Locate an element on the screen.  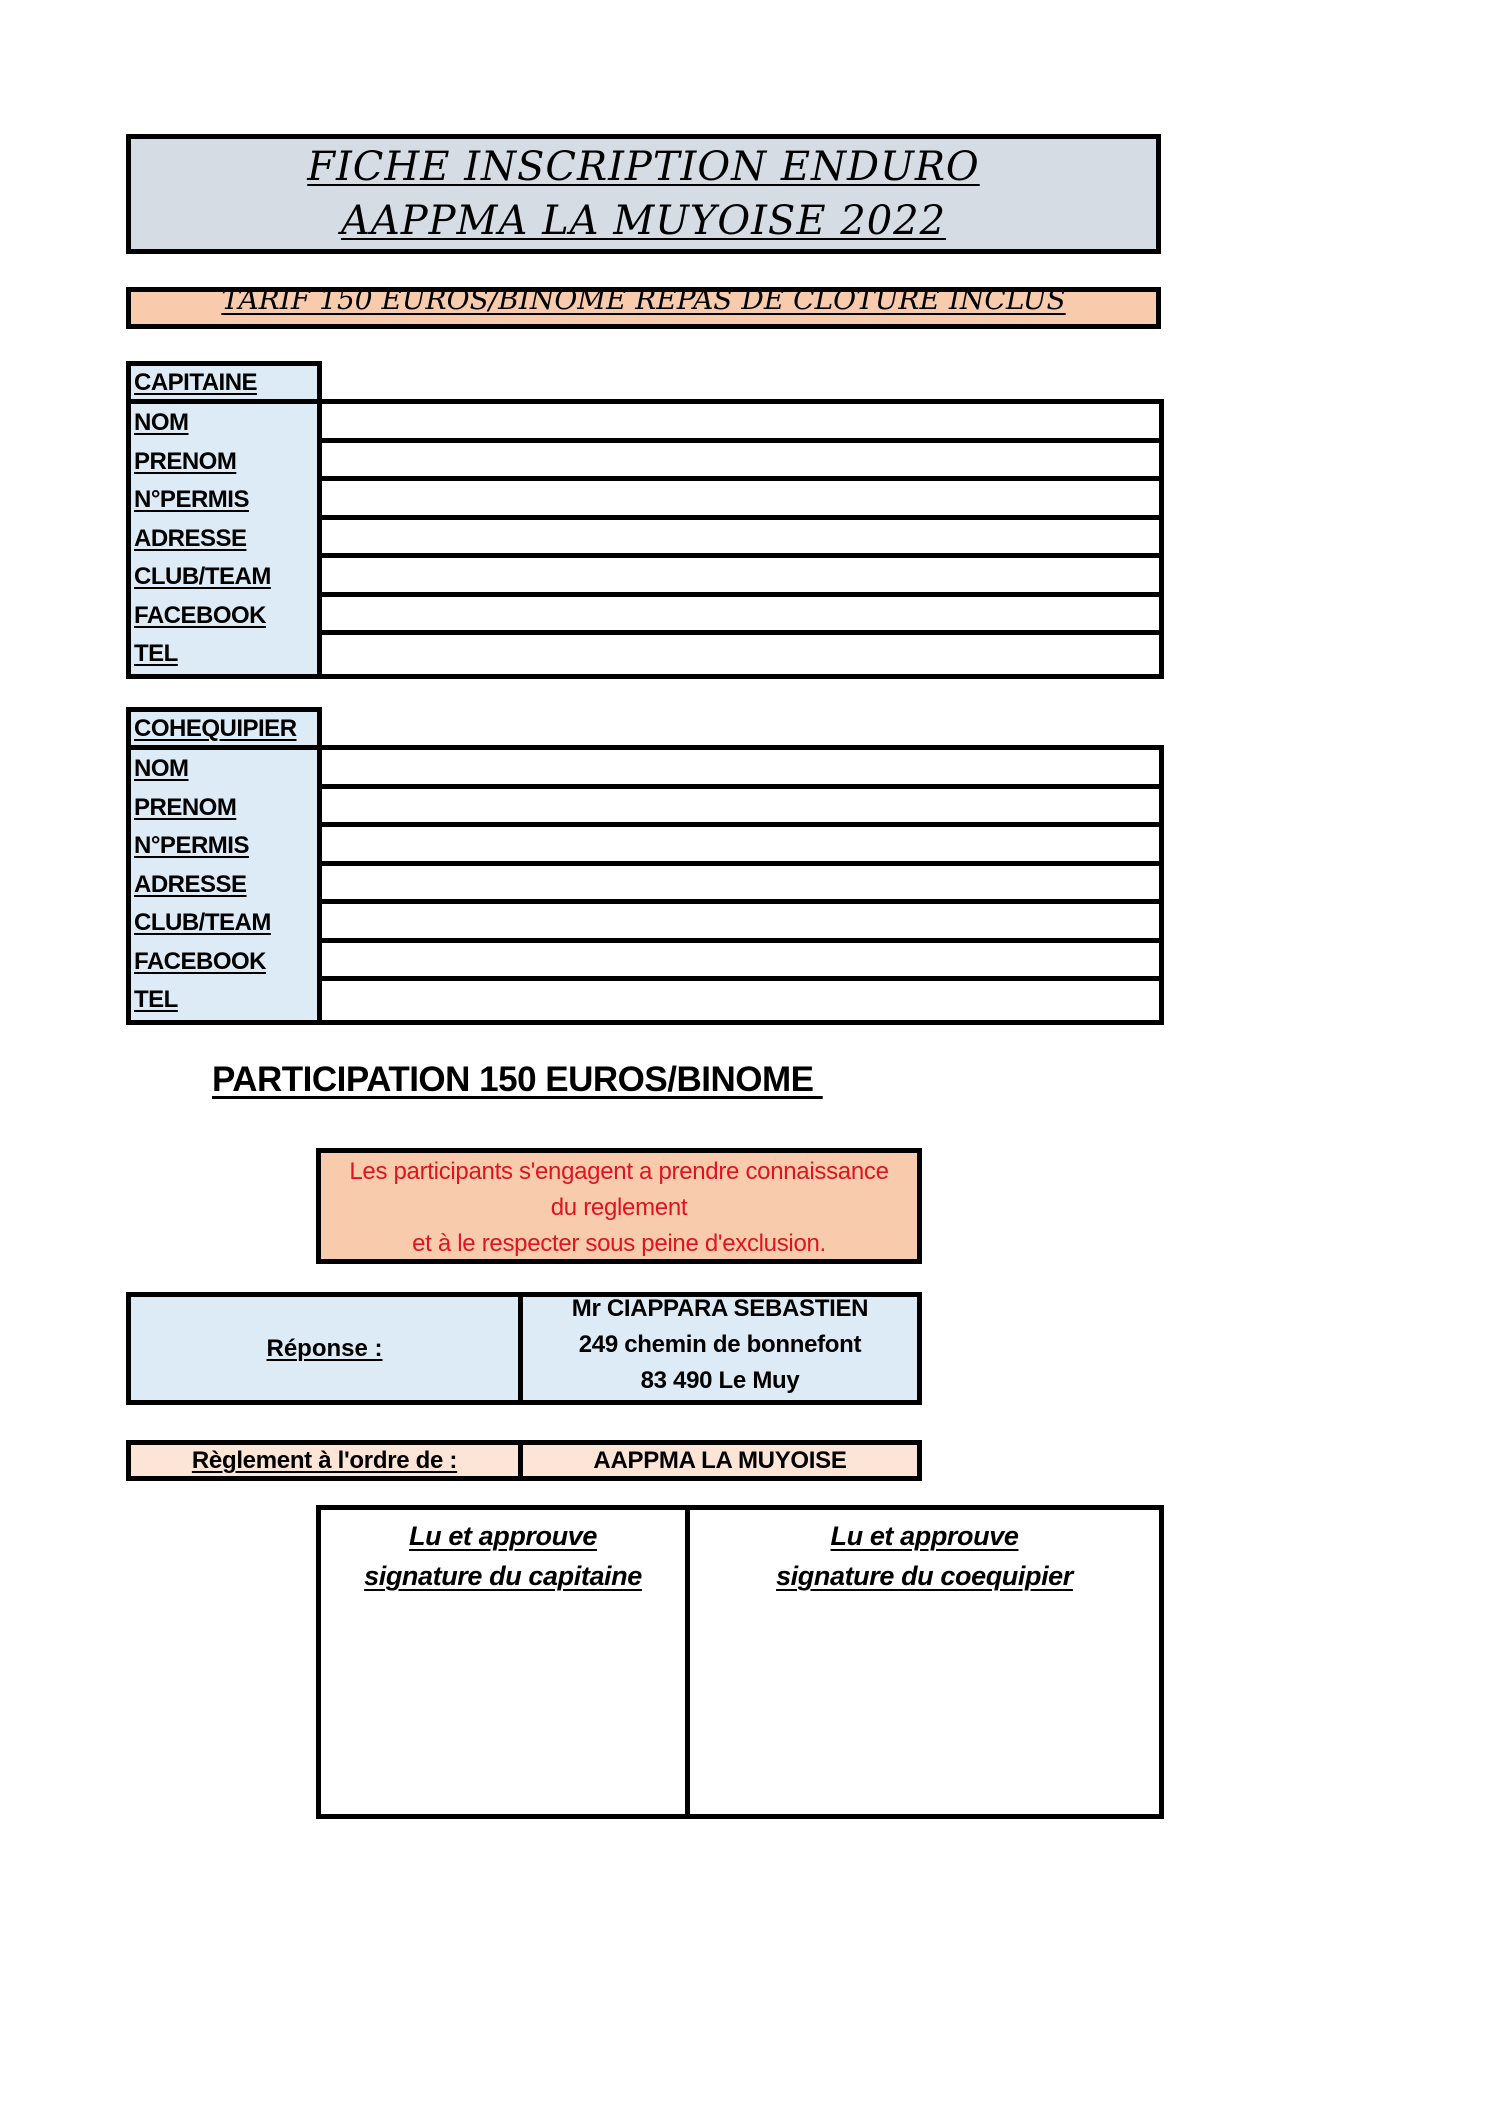
coequipier-input-column is located at coordinates (740, 885).